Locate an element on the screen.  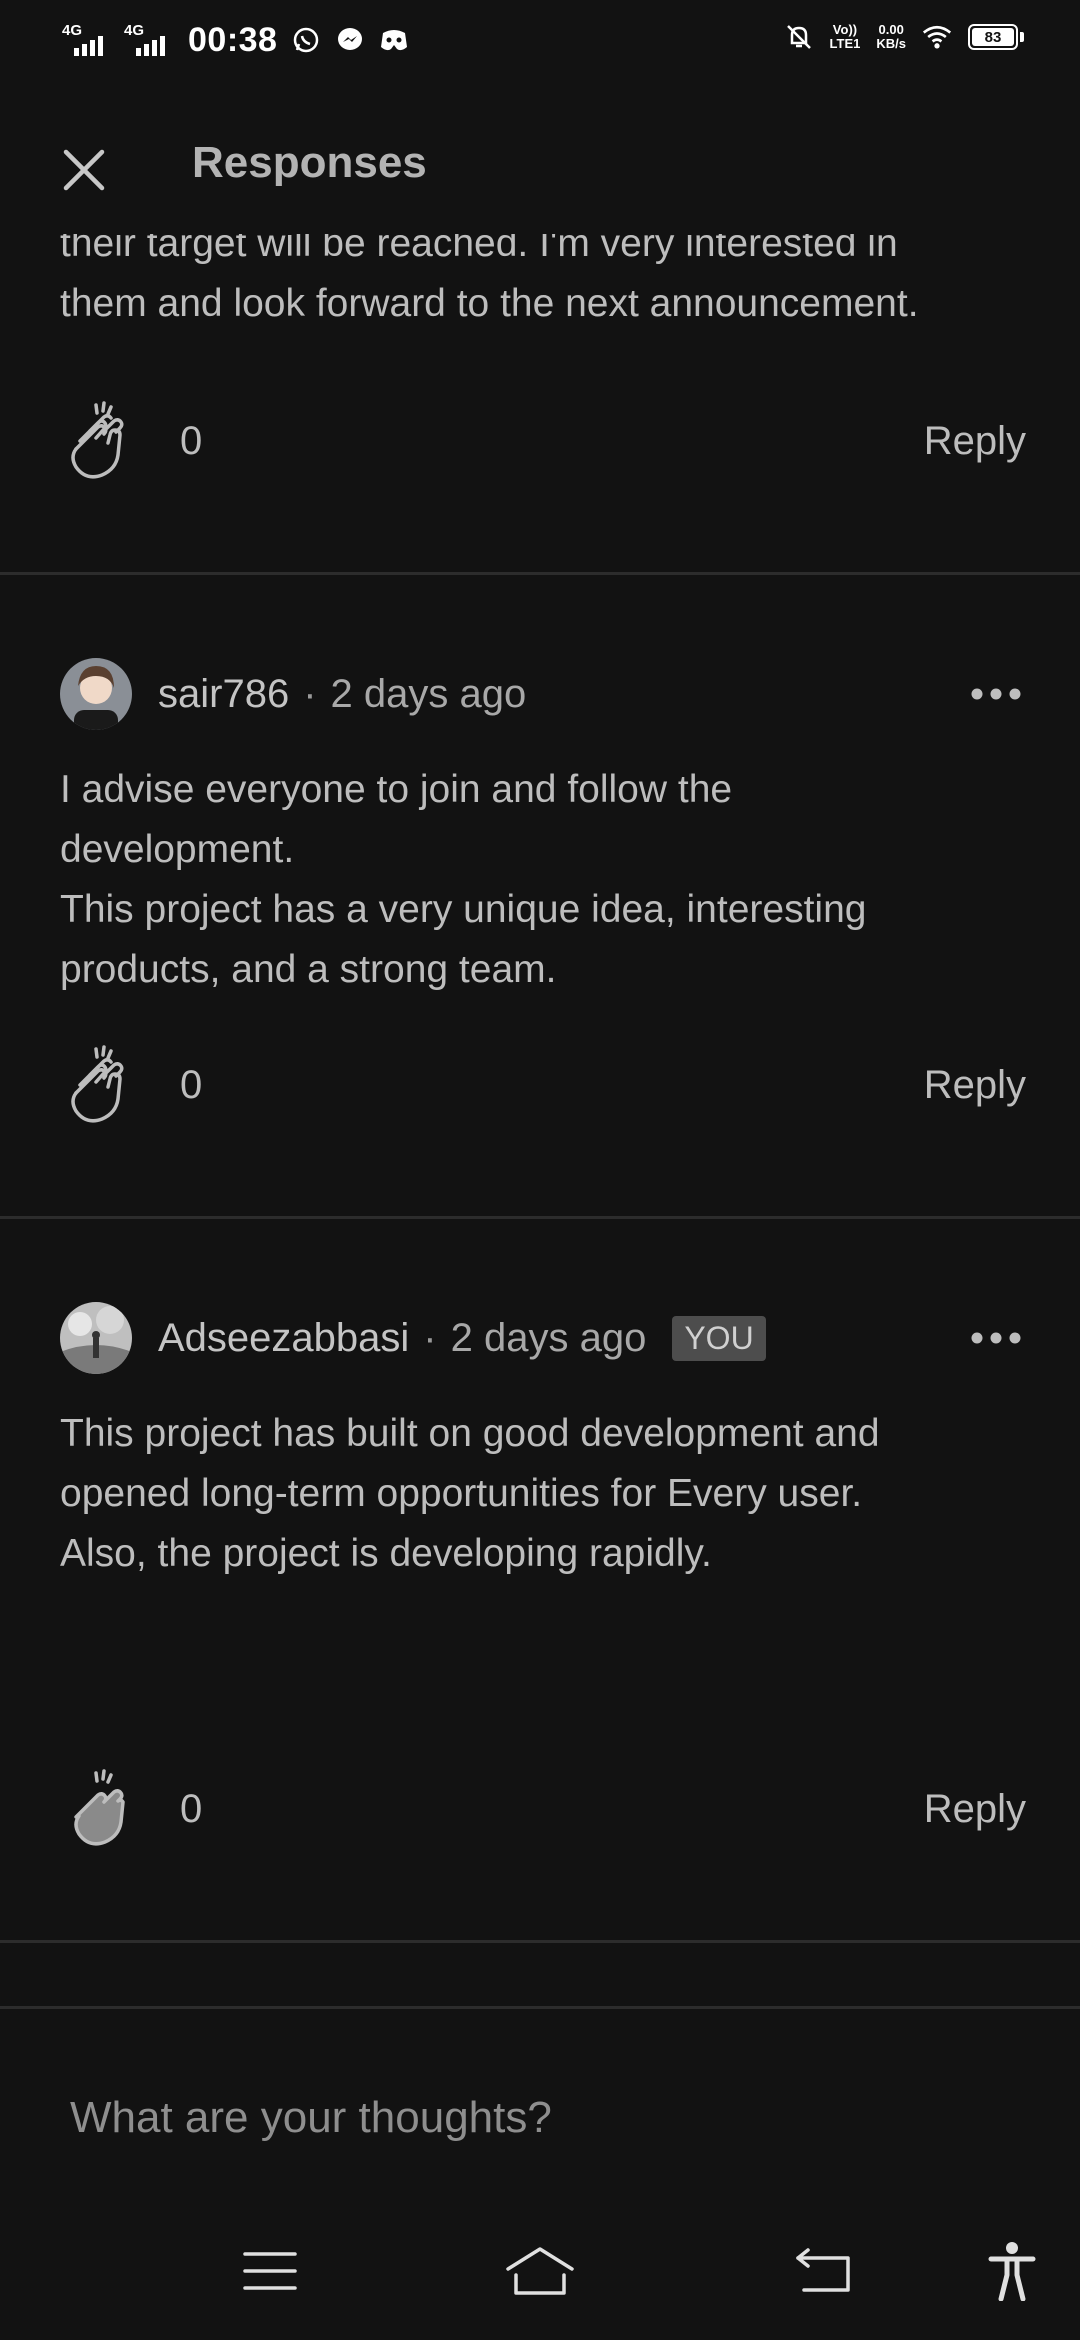
clap-filled-icon is located at coordinates (99, 1807).